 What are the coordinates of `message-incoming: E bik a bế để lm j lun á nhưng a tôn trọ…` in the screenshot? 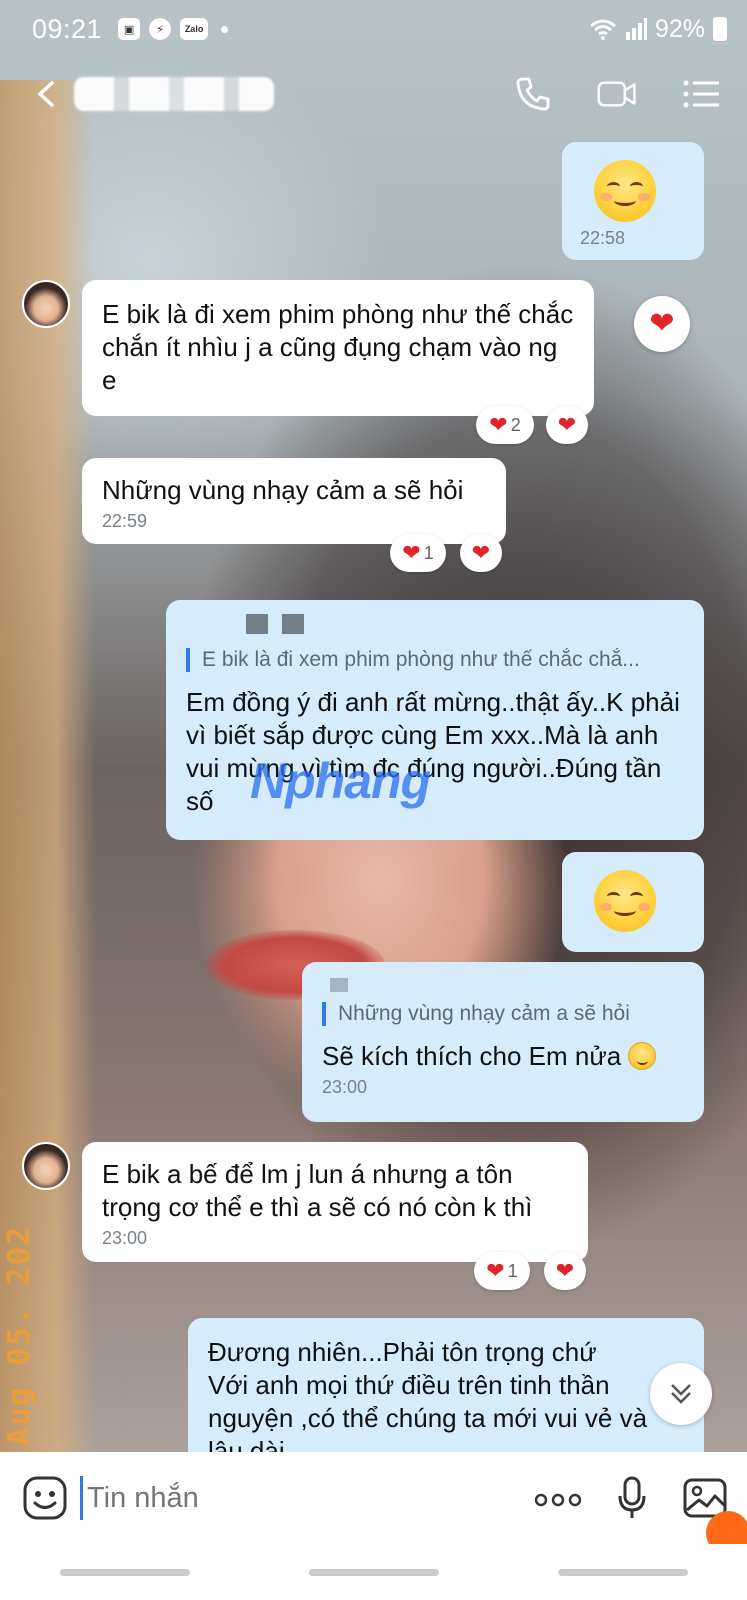 It's located at (335, 1202).